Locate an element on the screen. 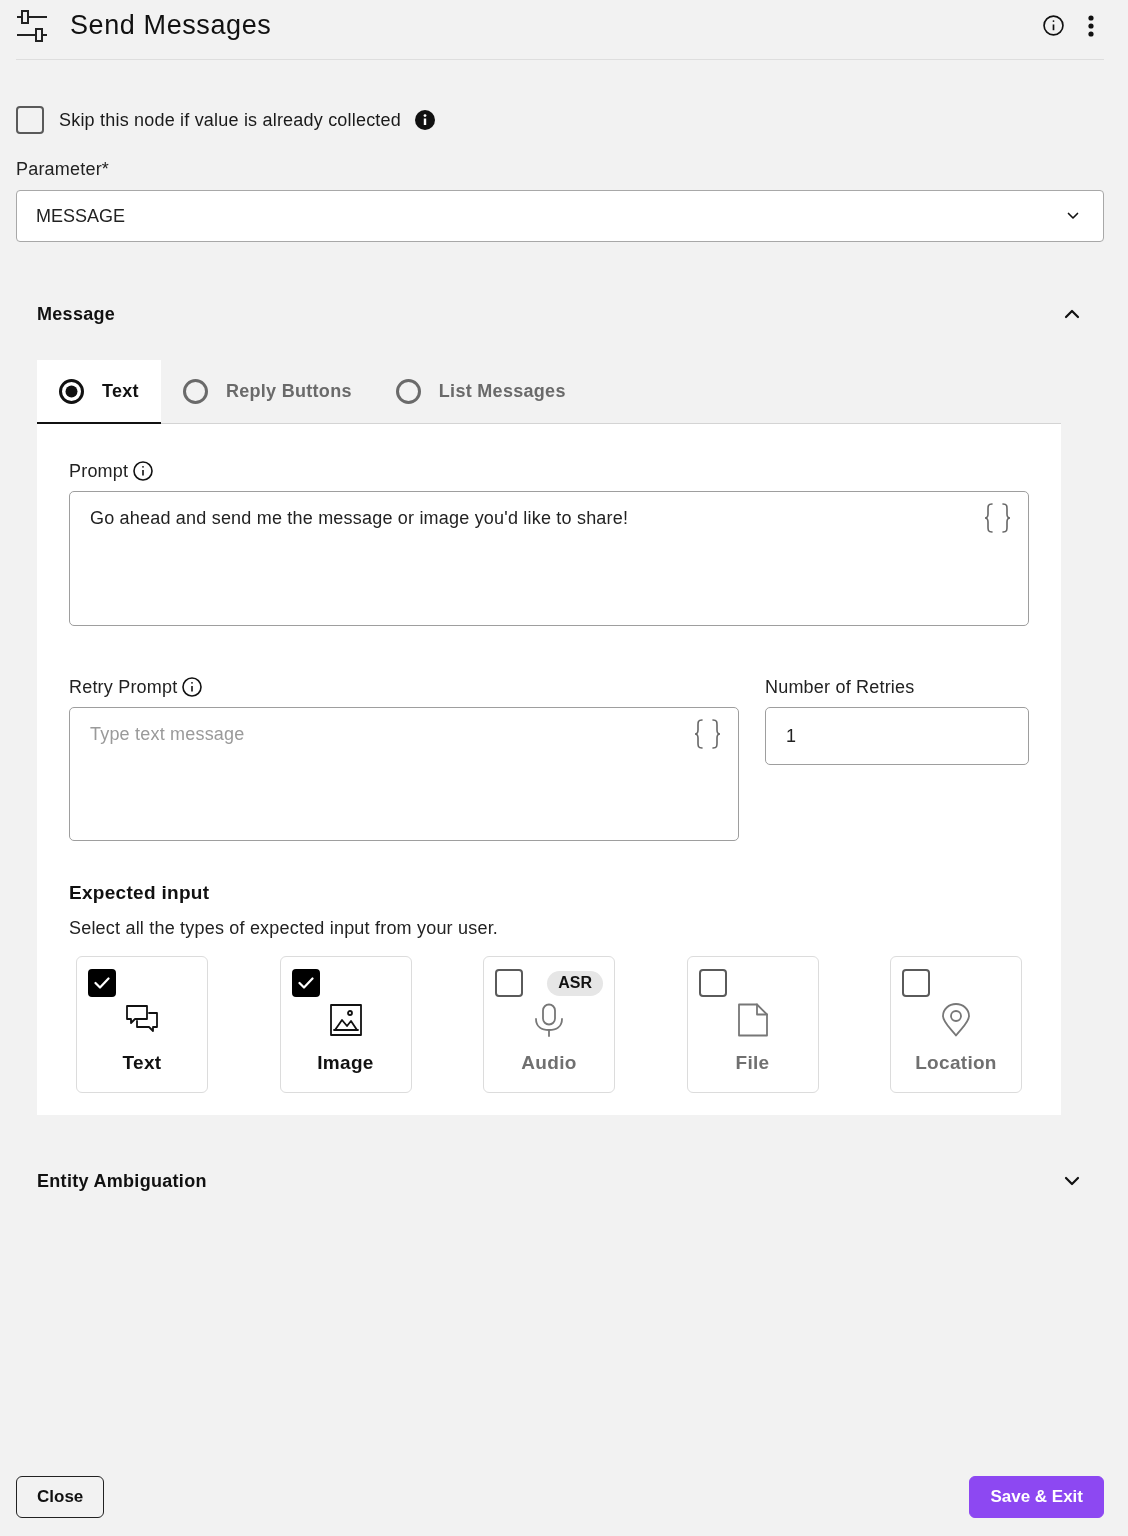  section-title: Message is located at coordinates (76, 314).